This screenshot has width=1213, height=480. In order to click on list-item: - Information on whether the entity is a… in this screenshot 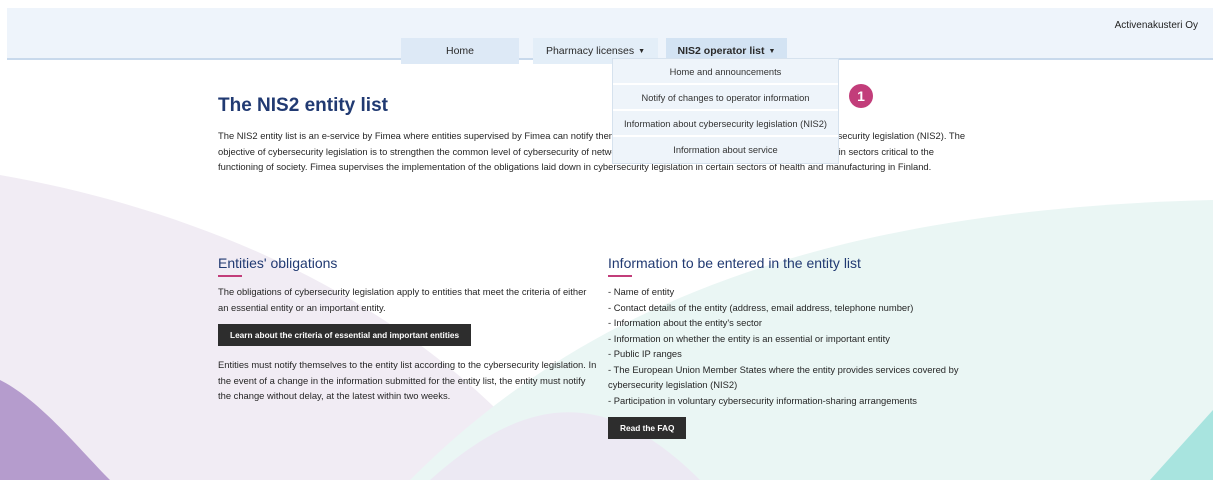, I will do `click(749, 338)`.